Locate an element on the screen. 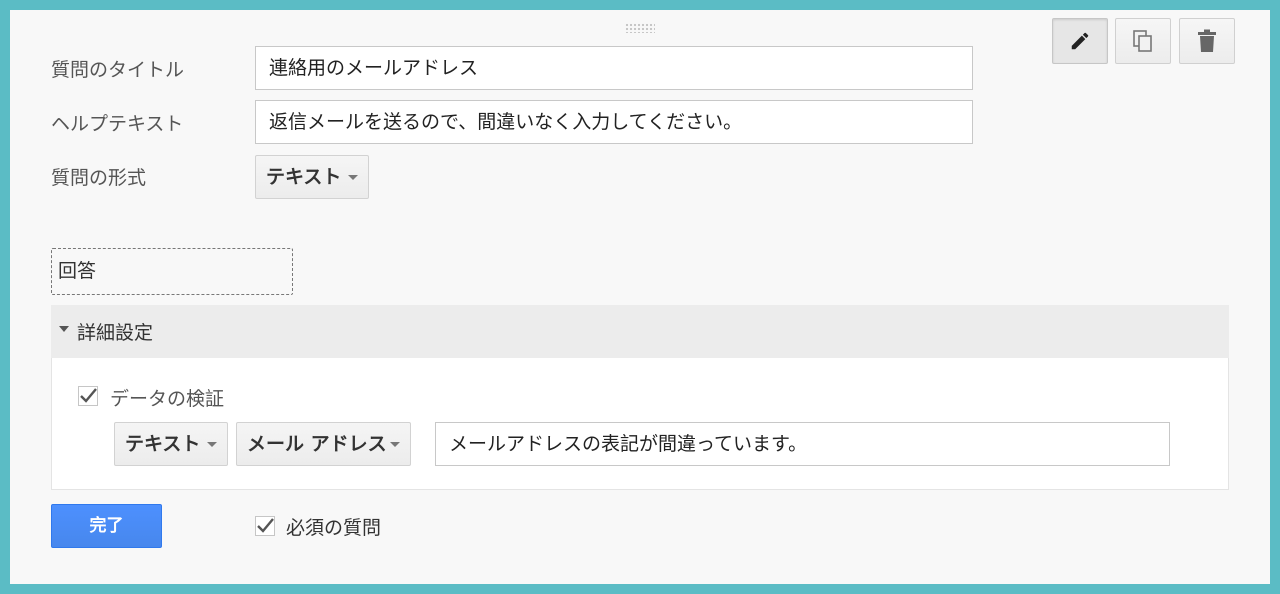  question-type-label: 質問の形式 is located at coordinates (99, 178).